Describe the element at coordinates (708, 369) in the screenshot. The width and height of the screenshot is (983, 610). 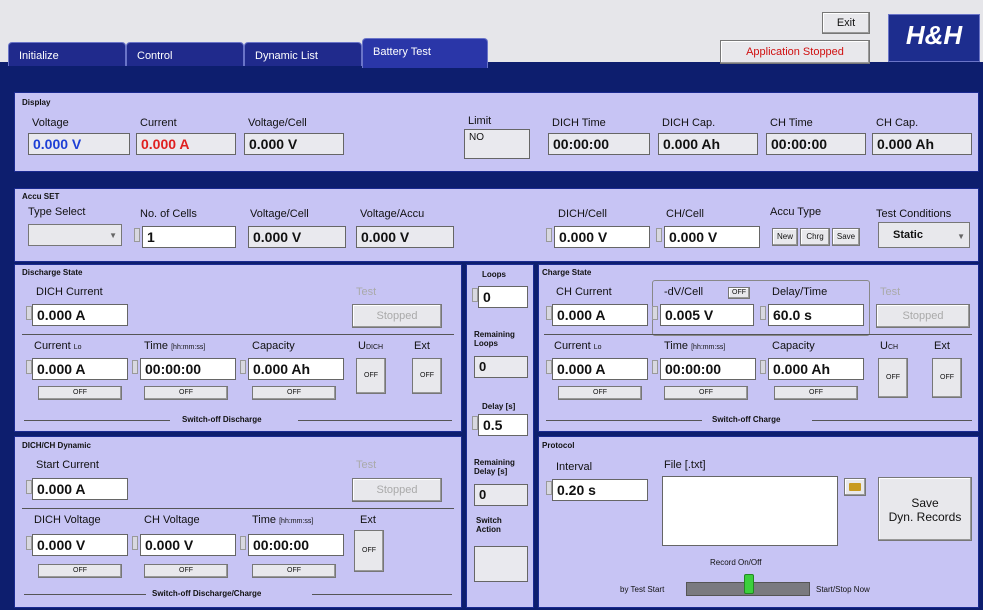
I see `ch-time-input: 00:00:00` at that location.